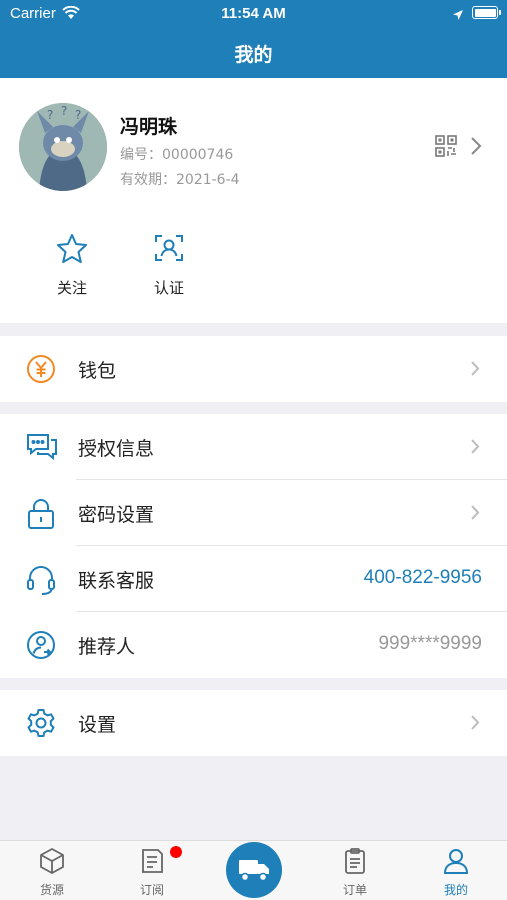 This screenshot has width=507, height=900. I want to click on chat-bubbles-icon, so click(42, 448).